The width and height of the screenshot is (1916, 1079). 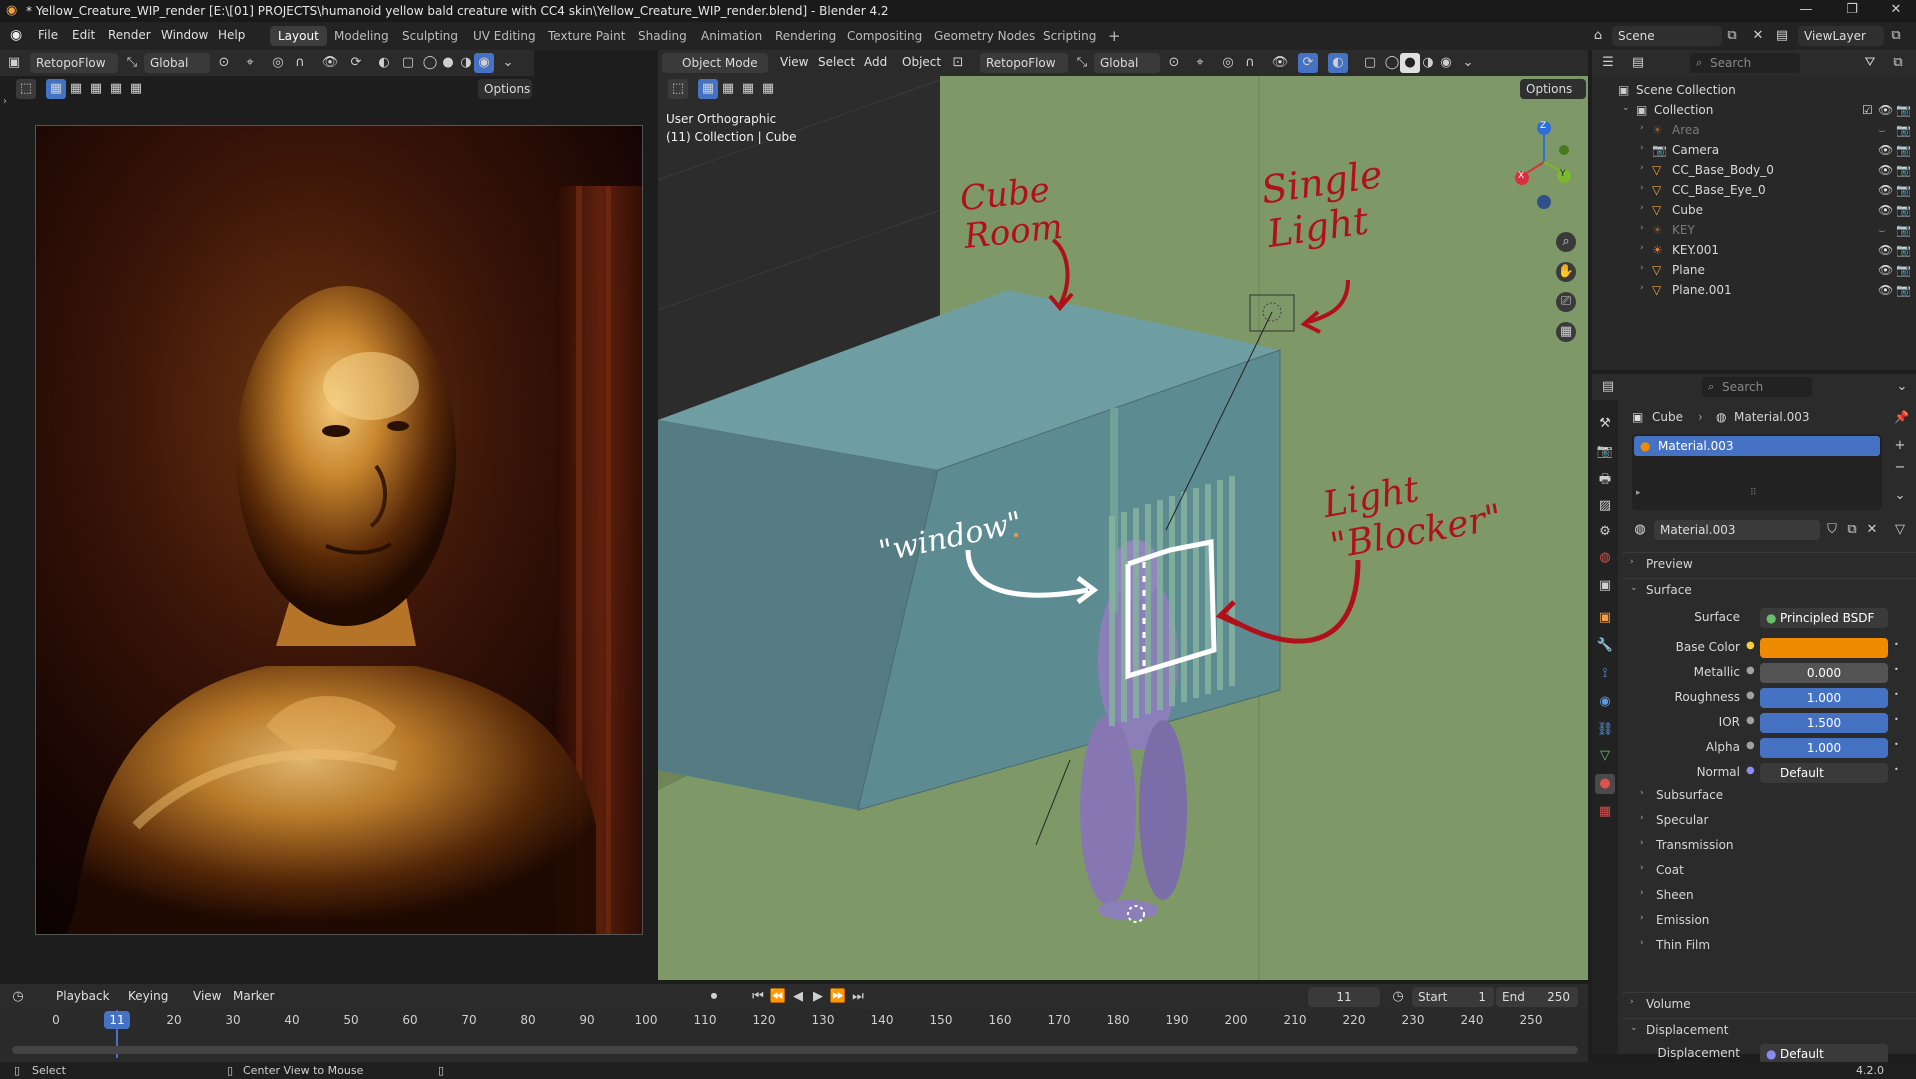 I want to click on viewport-solid-icon: ●, so click(x=1410, y=63).